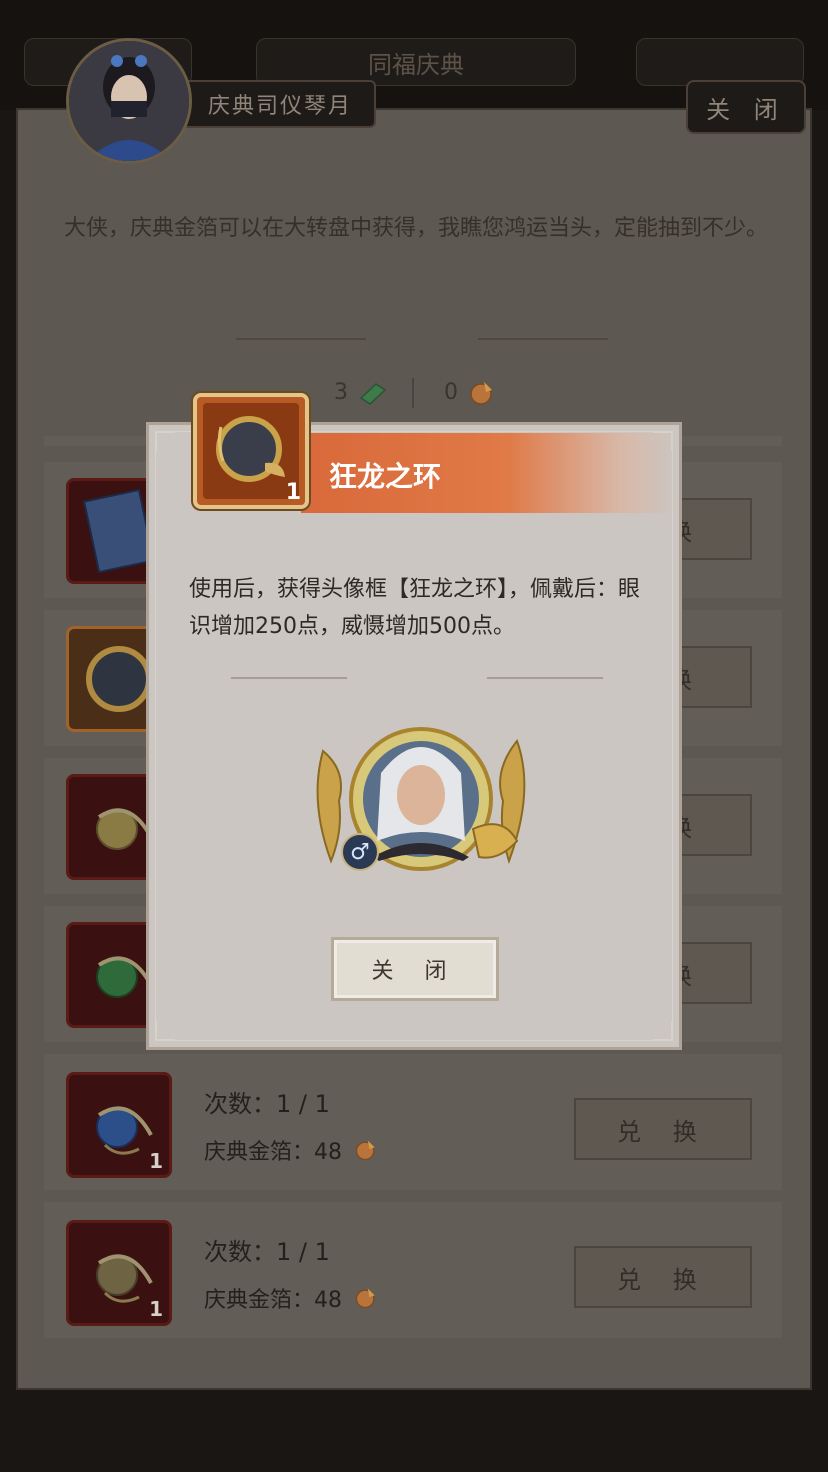  I want to click on dialog-close-button: 关 闭, so click(415, 969).